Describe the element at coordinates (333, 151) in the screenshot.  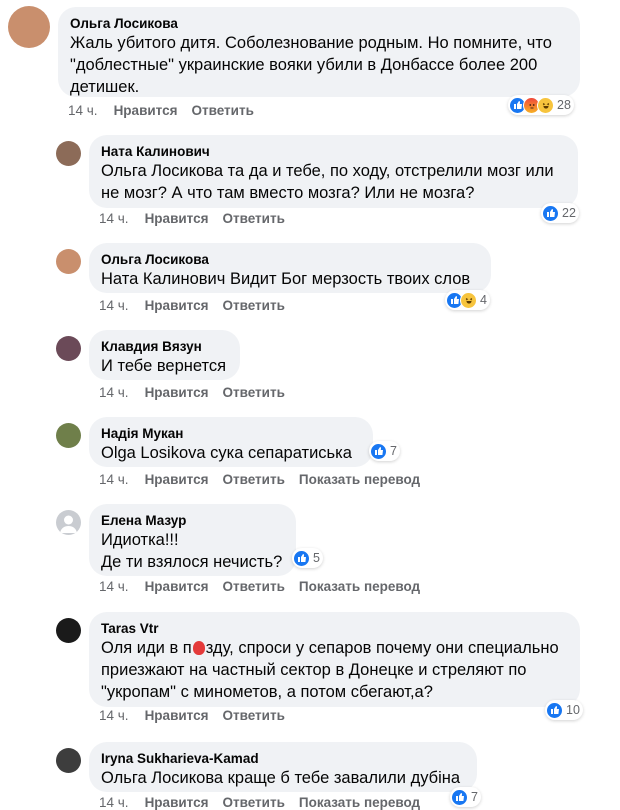
I see `comment-author: Ната Калинович` at that location.